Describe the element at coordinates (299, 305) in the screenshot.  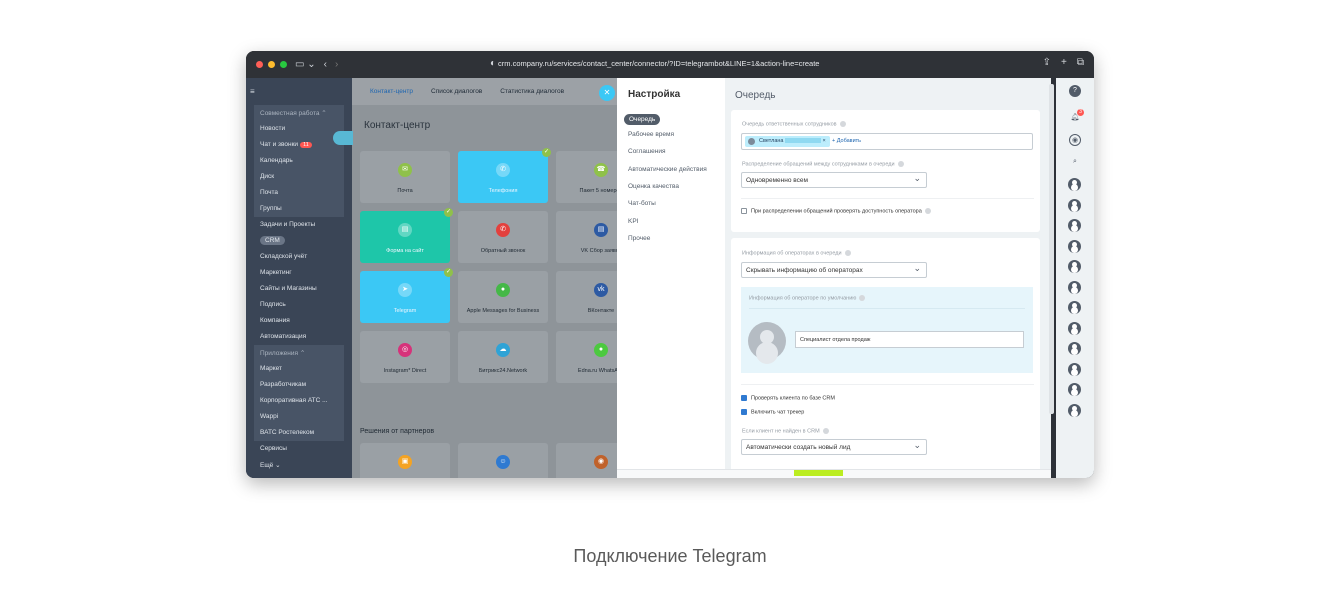
I see `sidebar-item: Подпись` at that location.